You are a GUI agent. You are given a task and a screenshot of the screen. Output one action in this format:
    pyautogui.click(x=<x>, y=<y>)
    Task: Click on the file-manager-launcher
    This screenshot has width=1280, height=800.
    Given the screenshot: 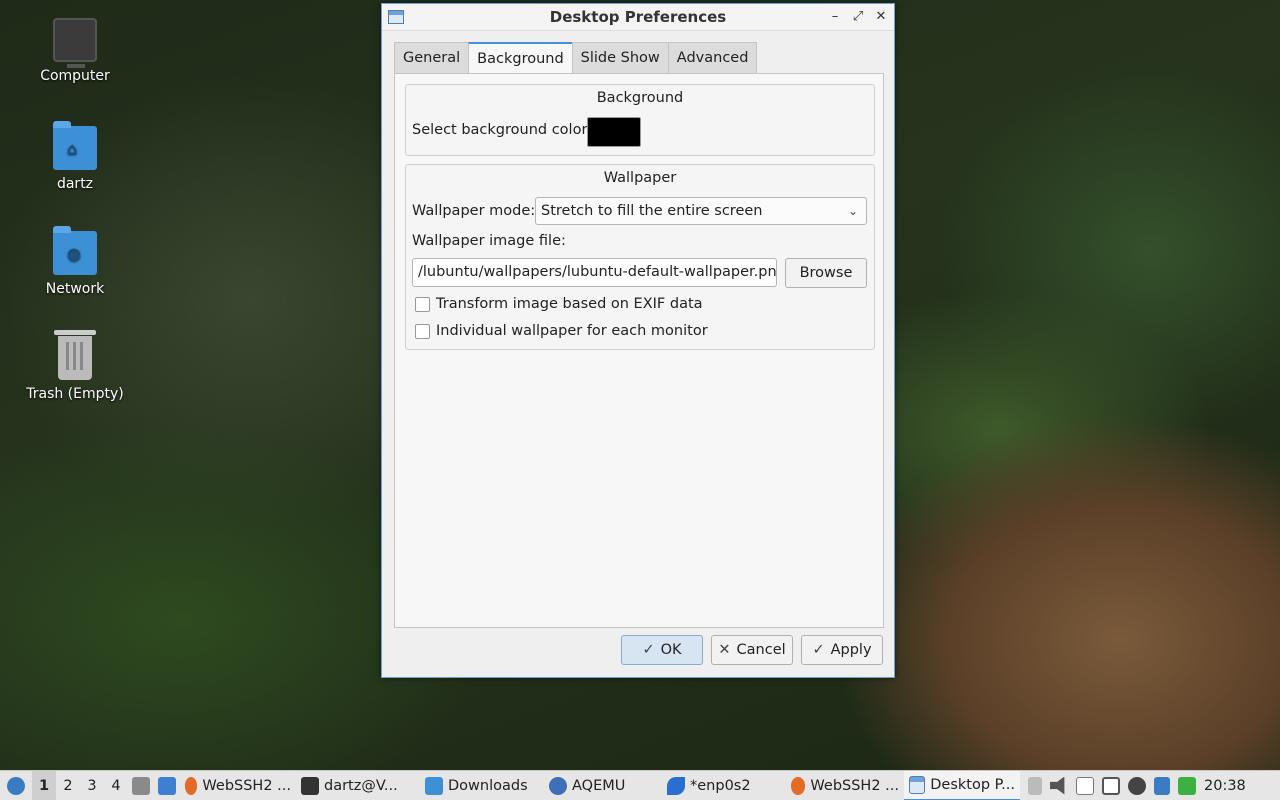 What is the action you would take?
    pyautogui.click(x=141, y=785)
    